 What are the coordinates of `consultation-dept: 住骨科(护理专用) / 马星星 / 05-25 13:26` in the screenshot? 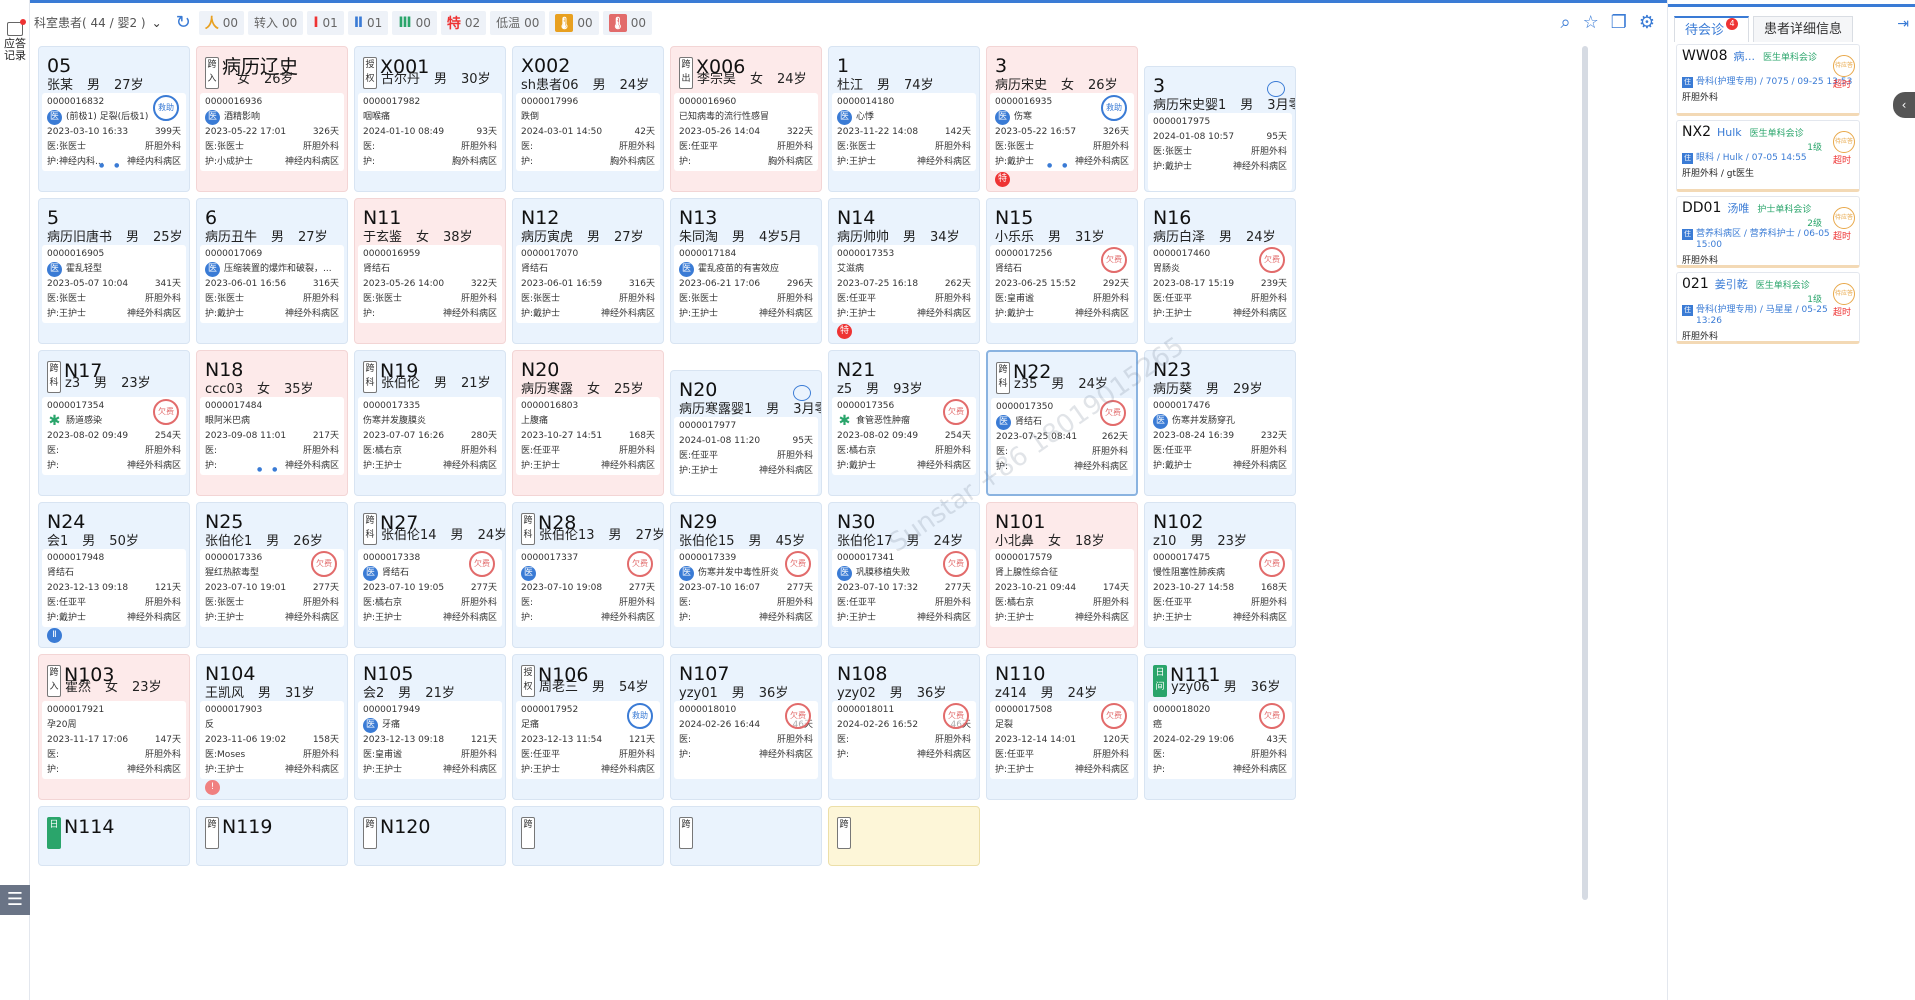 It's located at (1768, 316).